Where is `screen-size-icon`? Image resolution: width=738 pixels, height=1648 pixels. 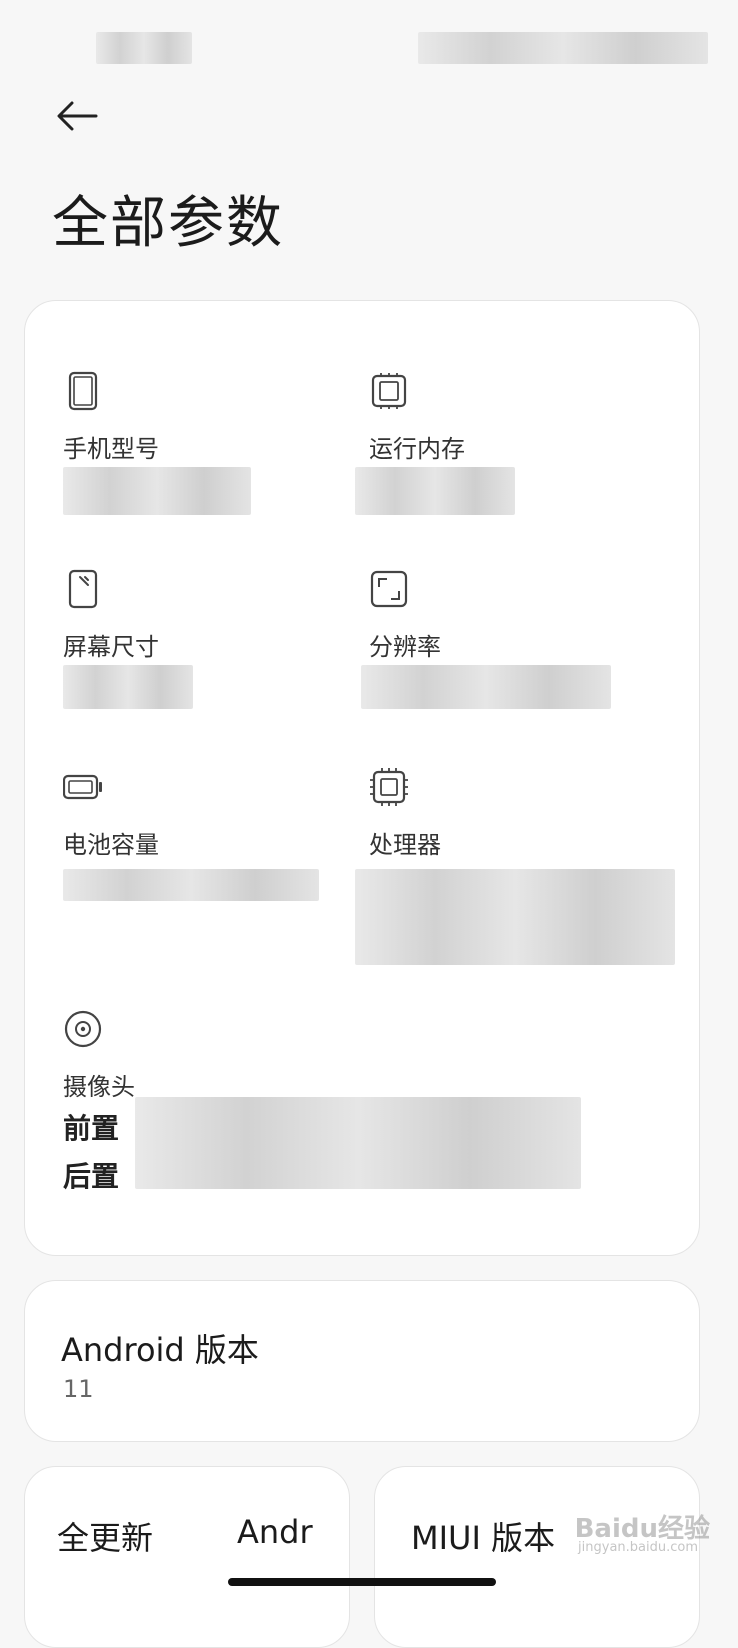
screen-size-icon is located at coordinates (83, 589).